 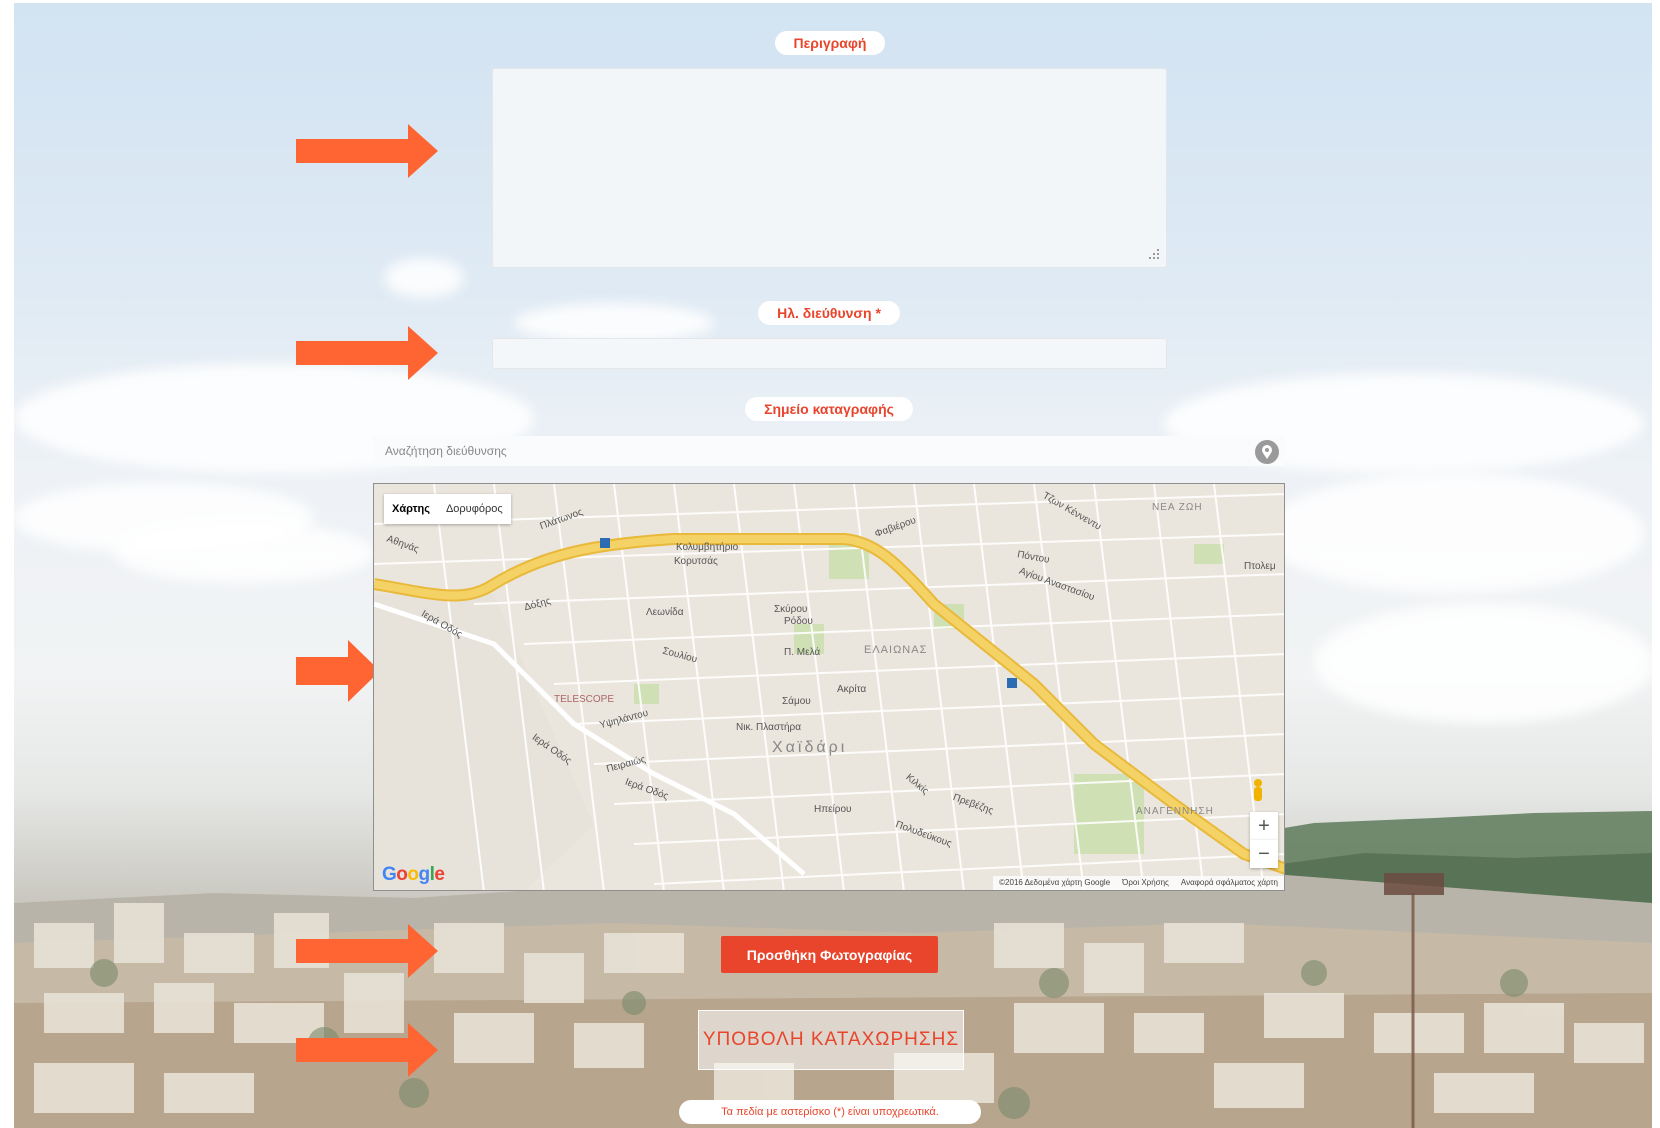 I want to click on address-search-placeholder: Αναζήτηση διεύθυνσης, so click(x=446, y=451).